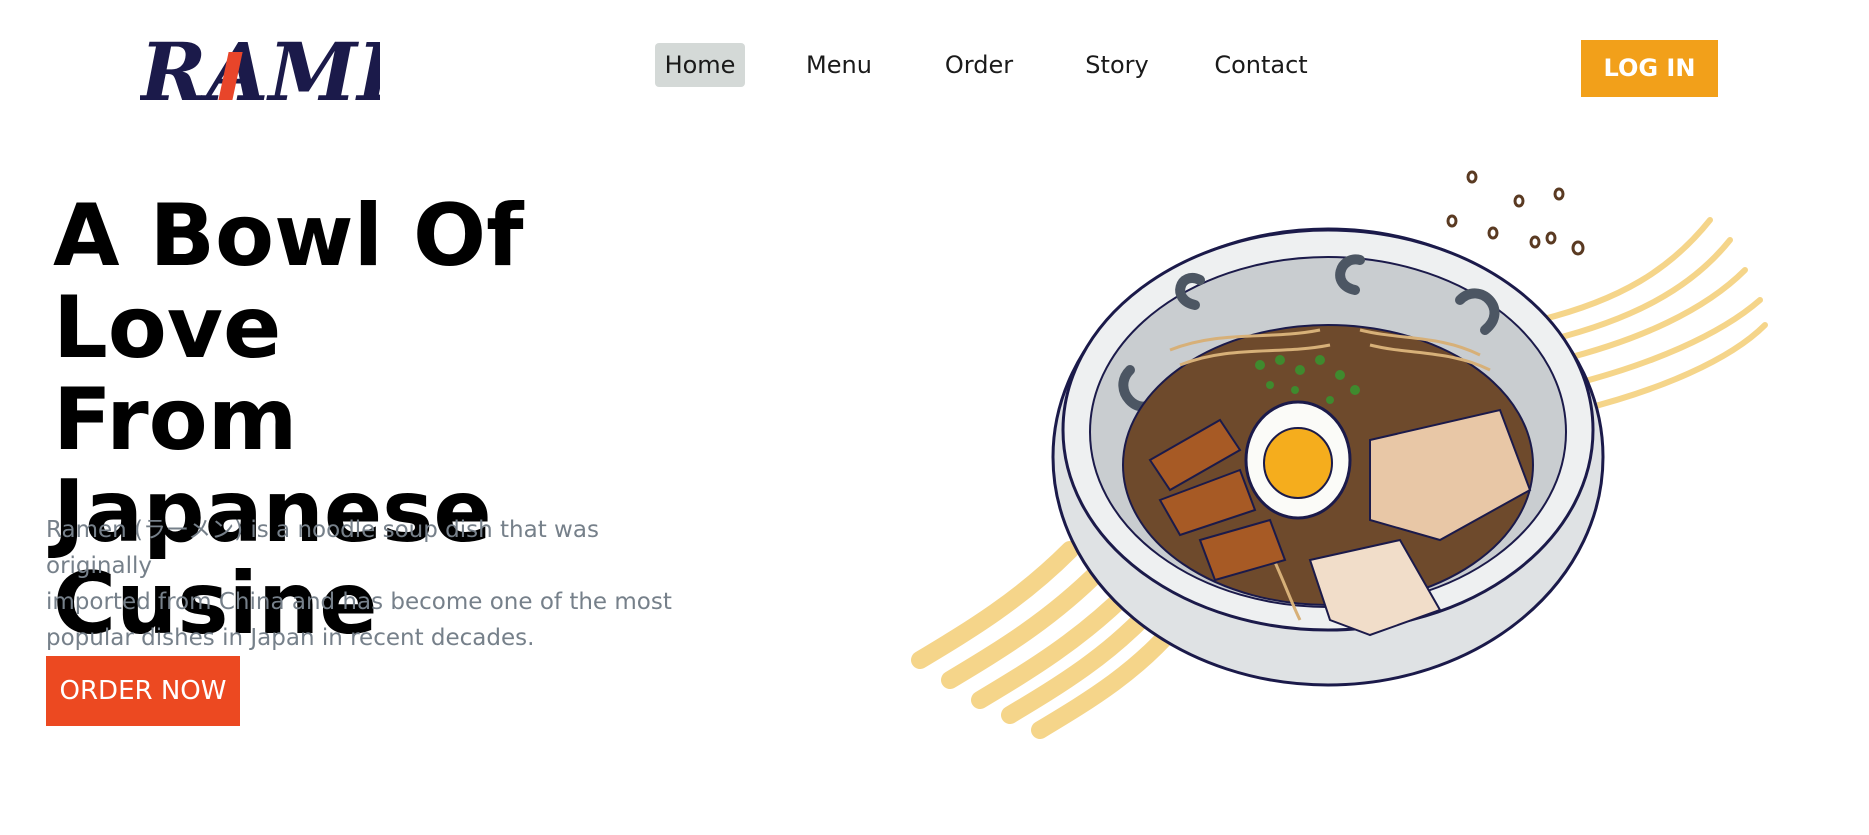  Describe the element at coordinates (1298, 463) in the screenshot. I see `egg-yolk` at that location.